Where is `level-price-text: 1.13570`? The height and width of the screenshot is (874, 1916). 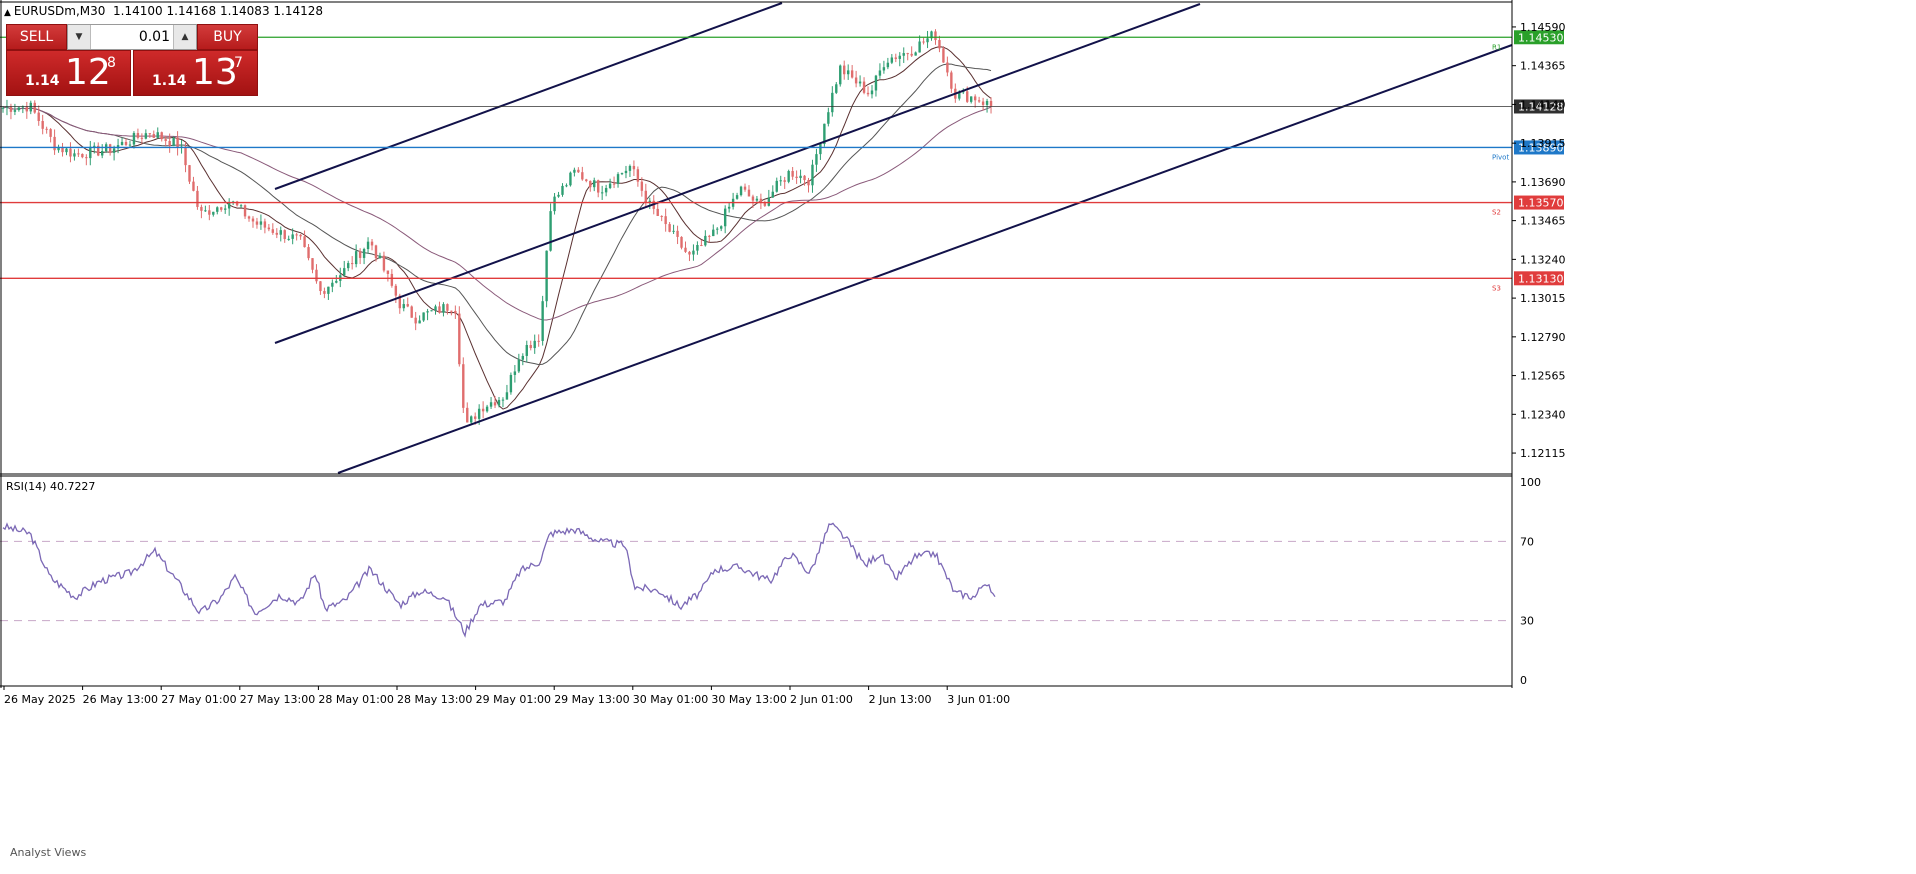
level-price-text: 1.13570 is located at coordinates (1541, 203).